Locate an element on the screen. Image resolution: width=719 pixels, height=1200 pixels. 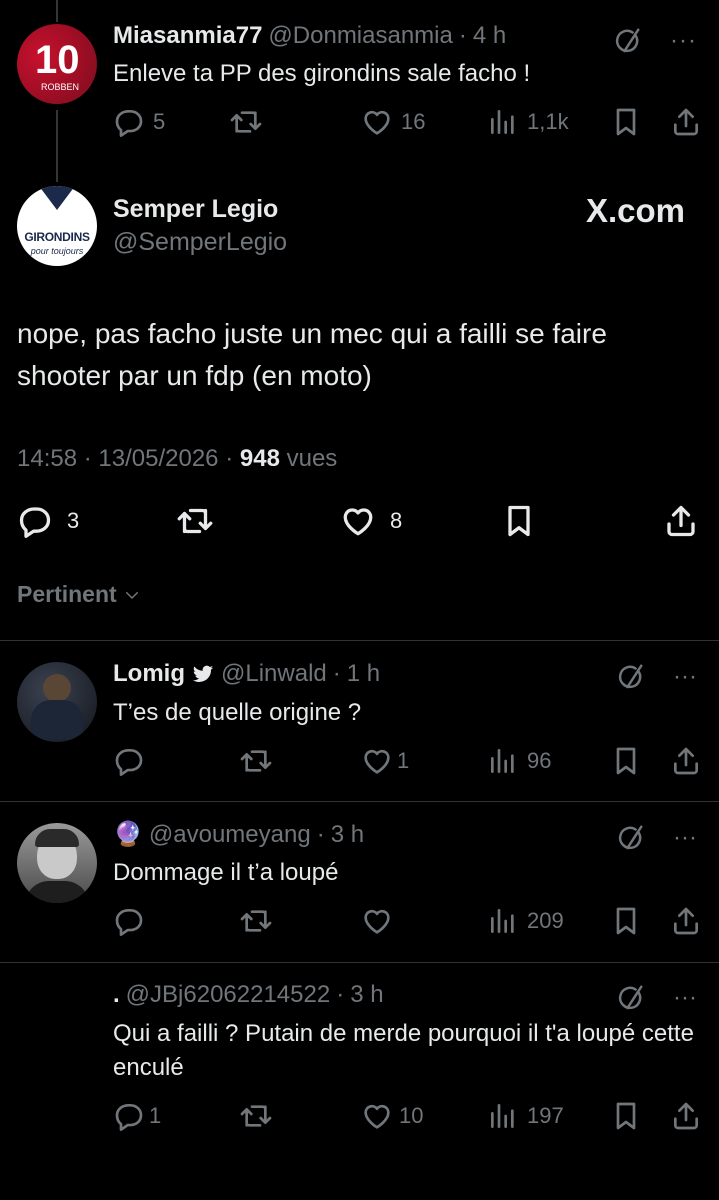
reply-header: Lomig @Linwald · 1 h is located at coordinates (246, 674).